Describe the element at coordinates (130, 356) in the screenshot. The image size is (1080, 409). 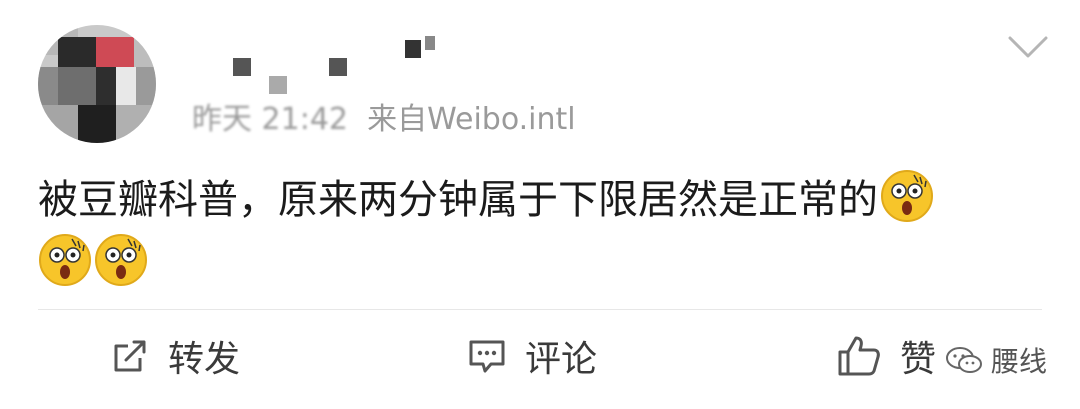
I see `repost-icon` at that location.